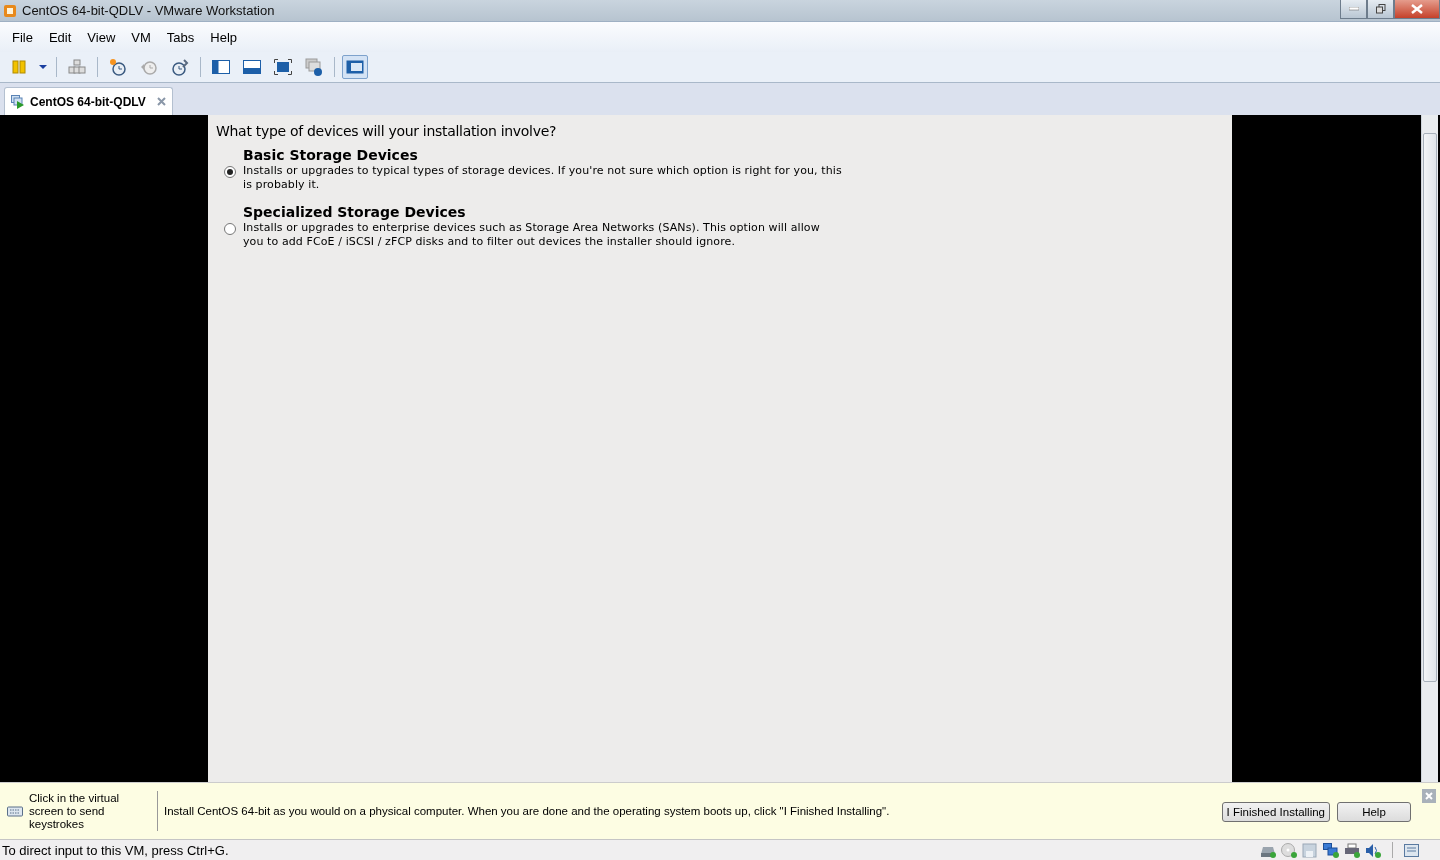  I want to click on minimize-button, so click(1353, 9).